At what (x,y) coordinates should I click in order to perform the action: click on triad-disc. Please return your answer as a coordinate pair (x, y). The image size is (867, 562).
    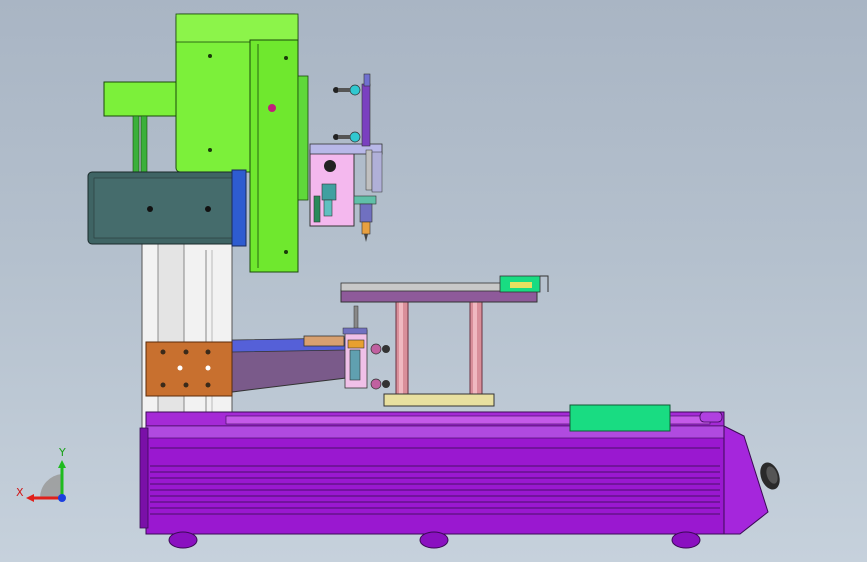
    Looking at the image, I should click on (50, 486).